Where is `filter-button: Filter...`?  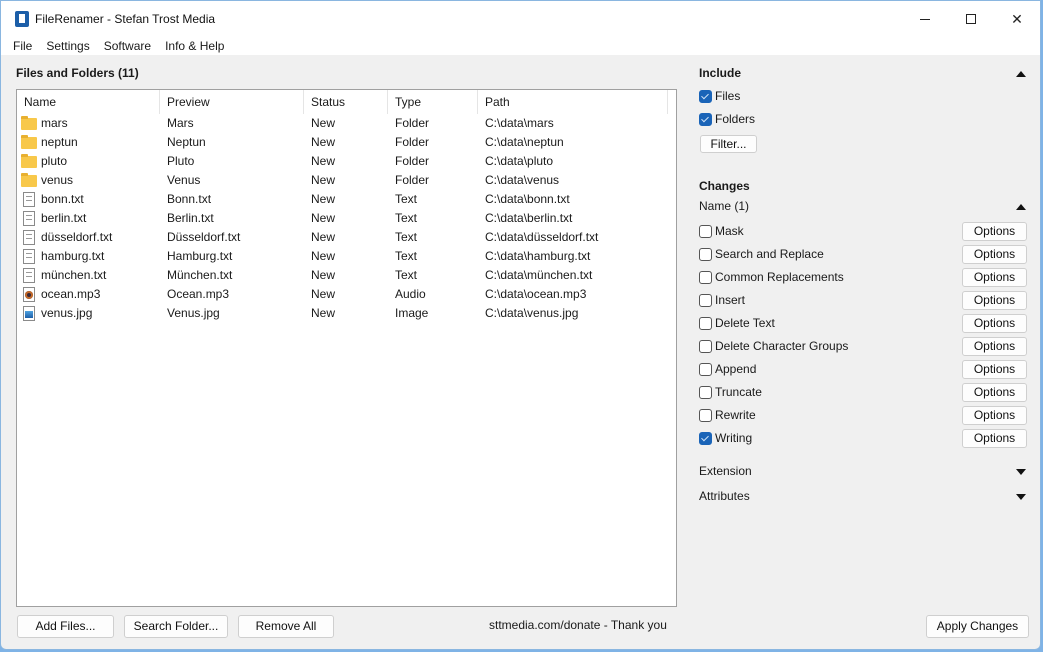
filter-button: Filter... is located at coordinates (728, 144).